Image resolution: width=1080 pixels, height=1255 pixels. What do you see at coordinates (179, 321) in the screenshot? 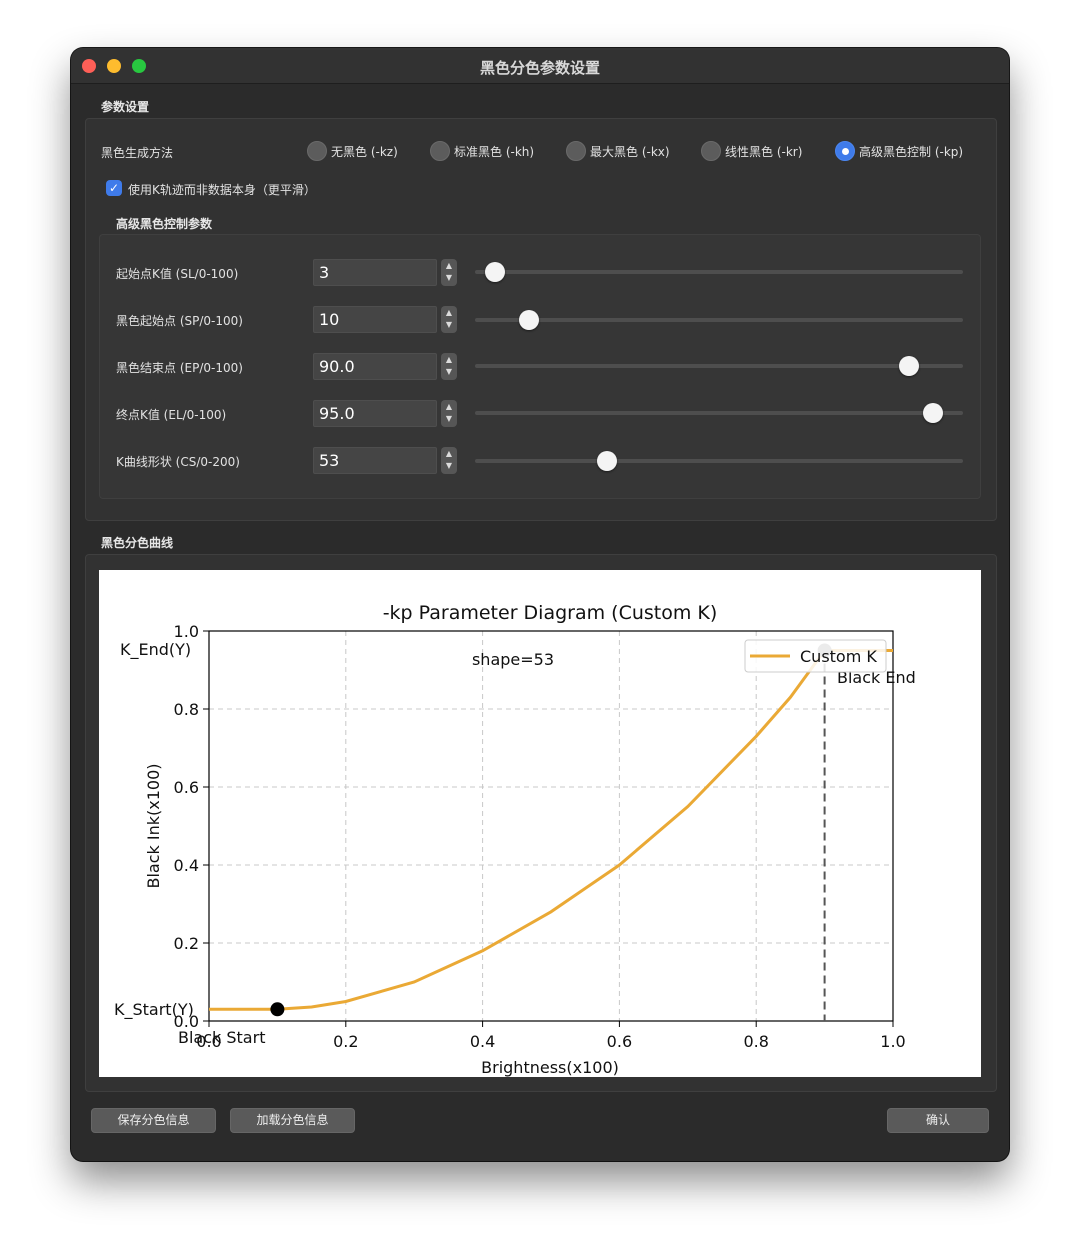
I see `sp-label: 黑色起始点 (SP/0-100)` at bounding box center [179, 321].